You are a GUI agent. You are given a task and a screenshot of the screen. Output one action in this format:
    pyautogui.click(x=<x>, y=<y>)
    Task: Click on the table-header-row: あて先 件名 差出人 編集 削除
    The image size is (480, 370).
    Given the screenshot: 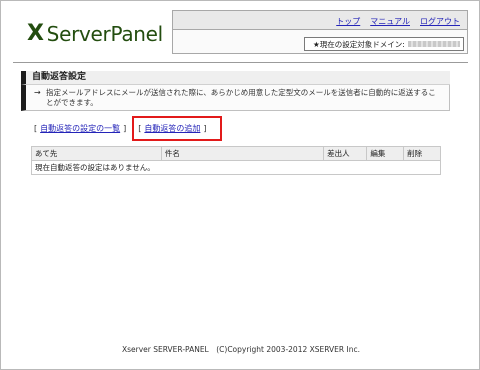 What is the action you would take?
    pyautogui.click(x=236, y=153)
    